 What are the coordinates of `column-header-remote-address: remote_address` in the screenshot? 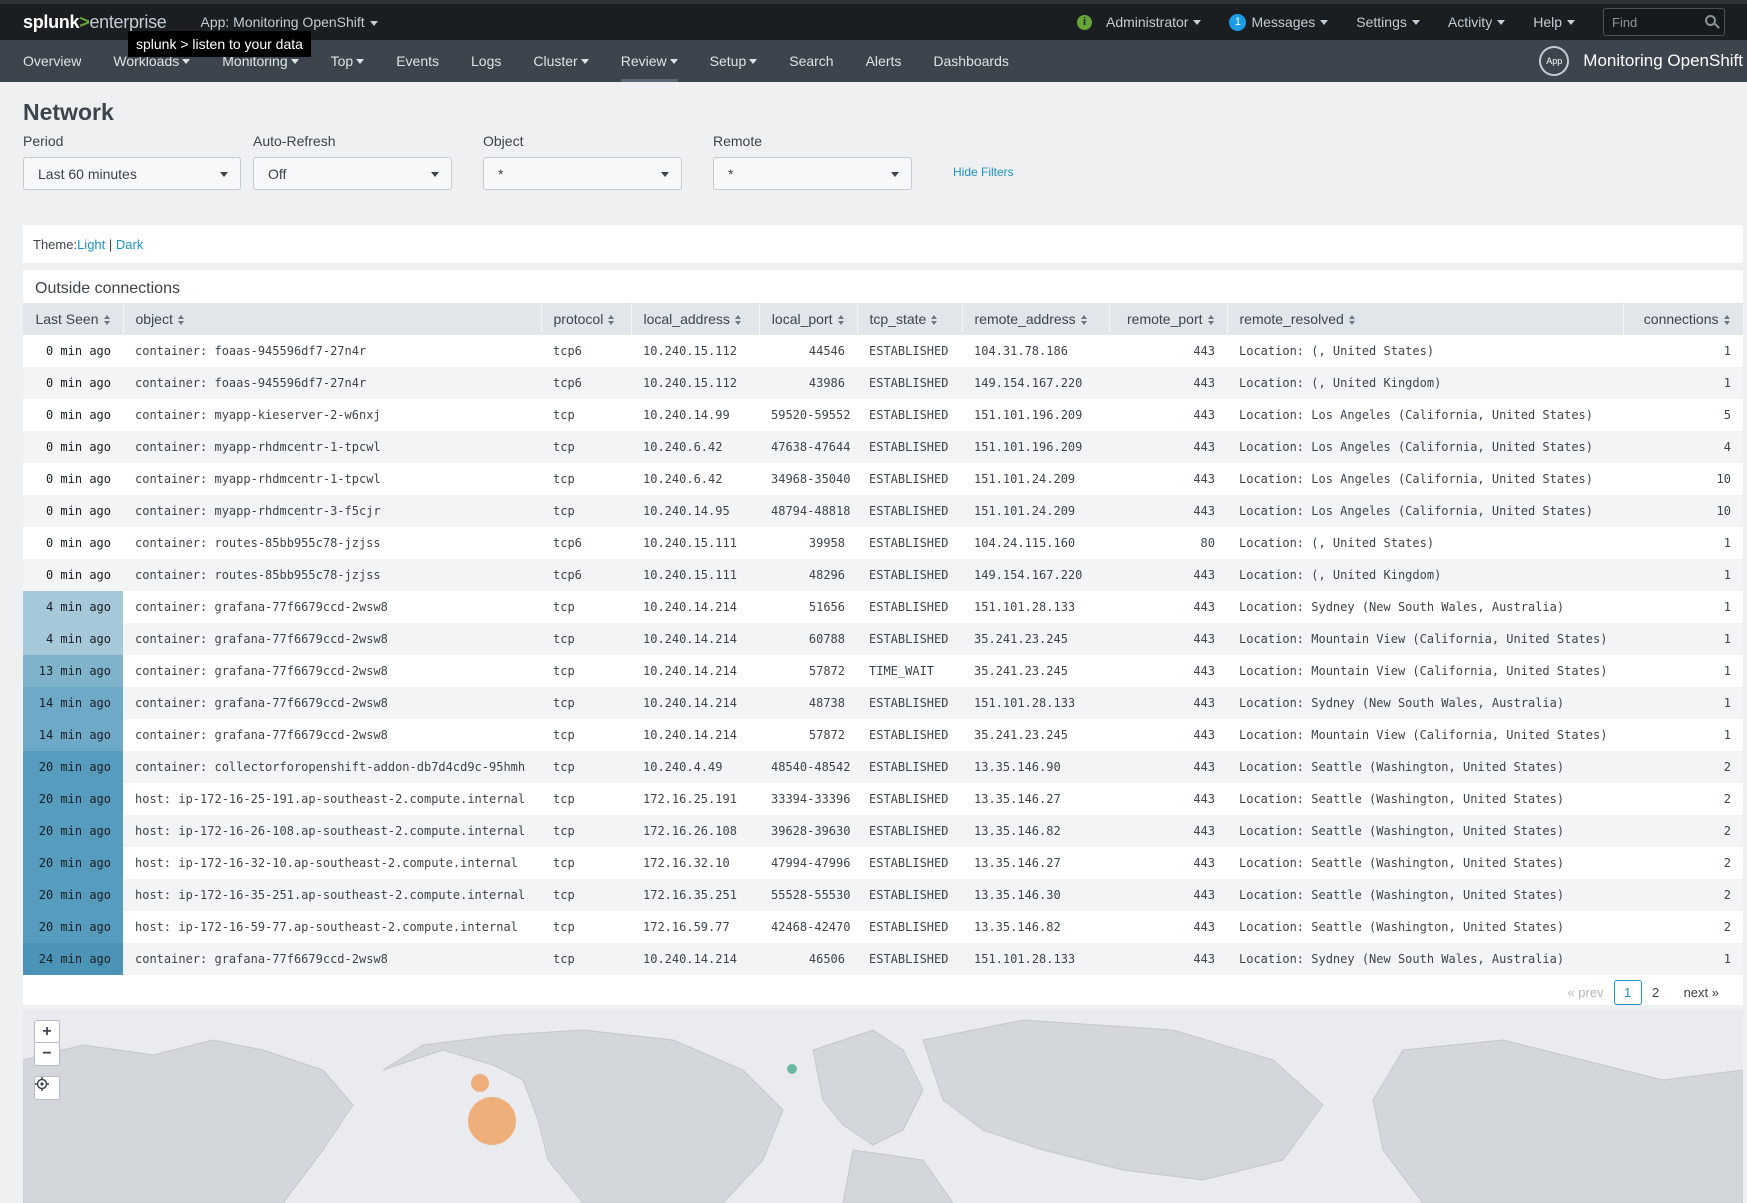 It's located at (1036, 319).